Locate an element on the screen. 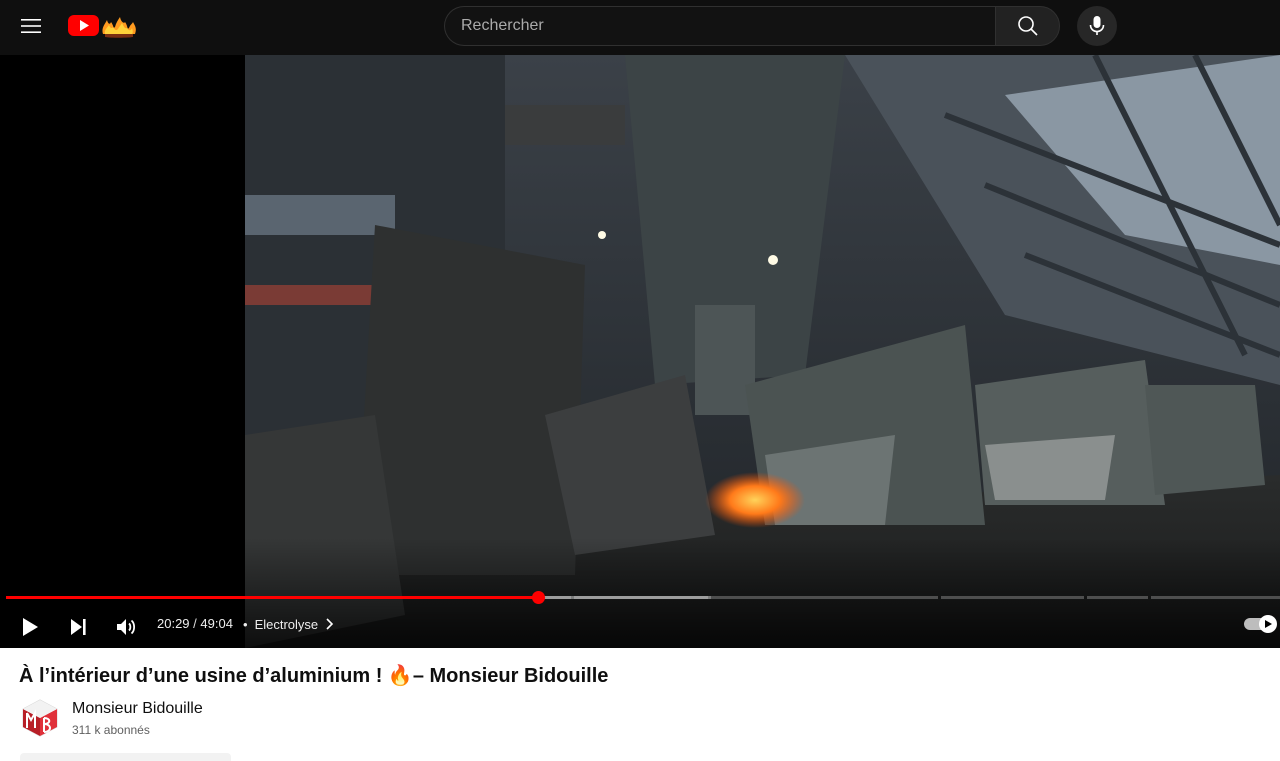 This screenshot has height=761, width=1280. youtube-logo is located at coordinates (107, 26).